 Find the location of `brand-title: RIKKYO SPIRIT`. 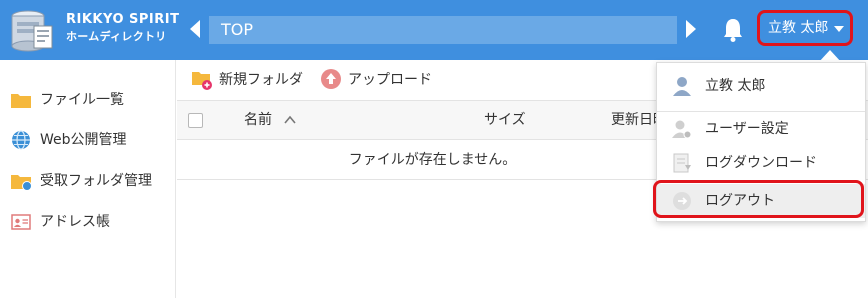

brand-title: RIKKYO SPIRIT is located at coordinates (123, 19).